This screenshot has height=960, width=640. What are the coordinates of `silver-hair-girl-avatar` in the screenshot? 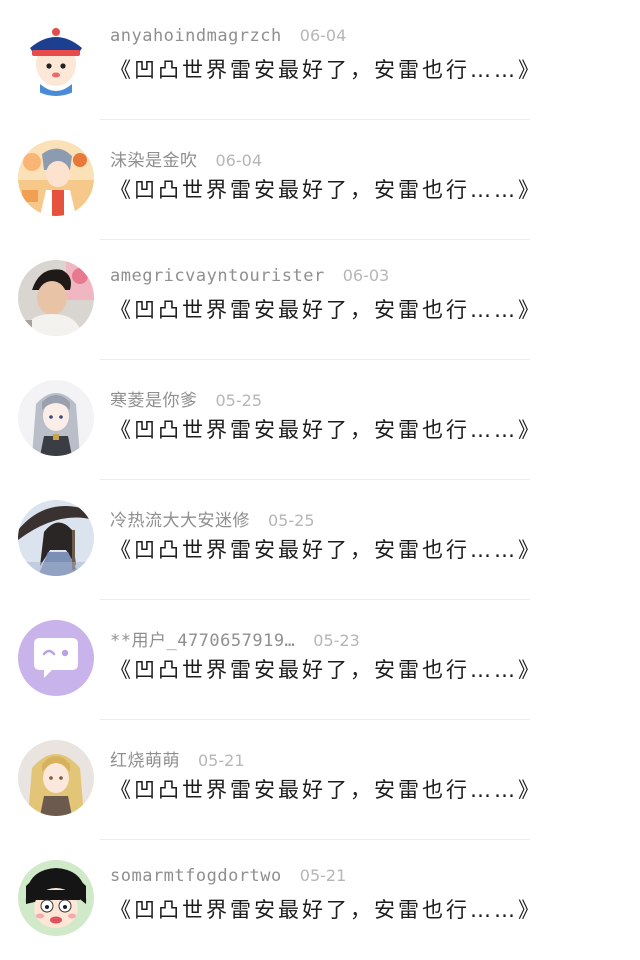 It's located at (56, 418).